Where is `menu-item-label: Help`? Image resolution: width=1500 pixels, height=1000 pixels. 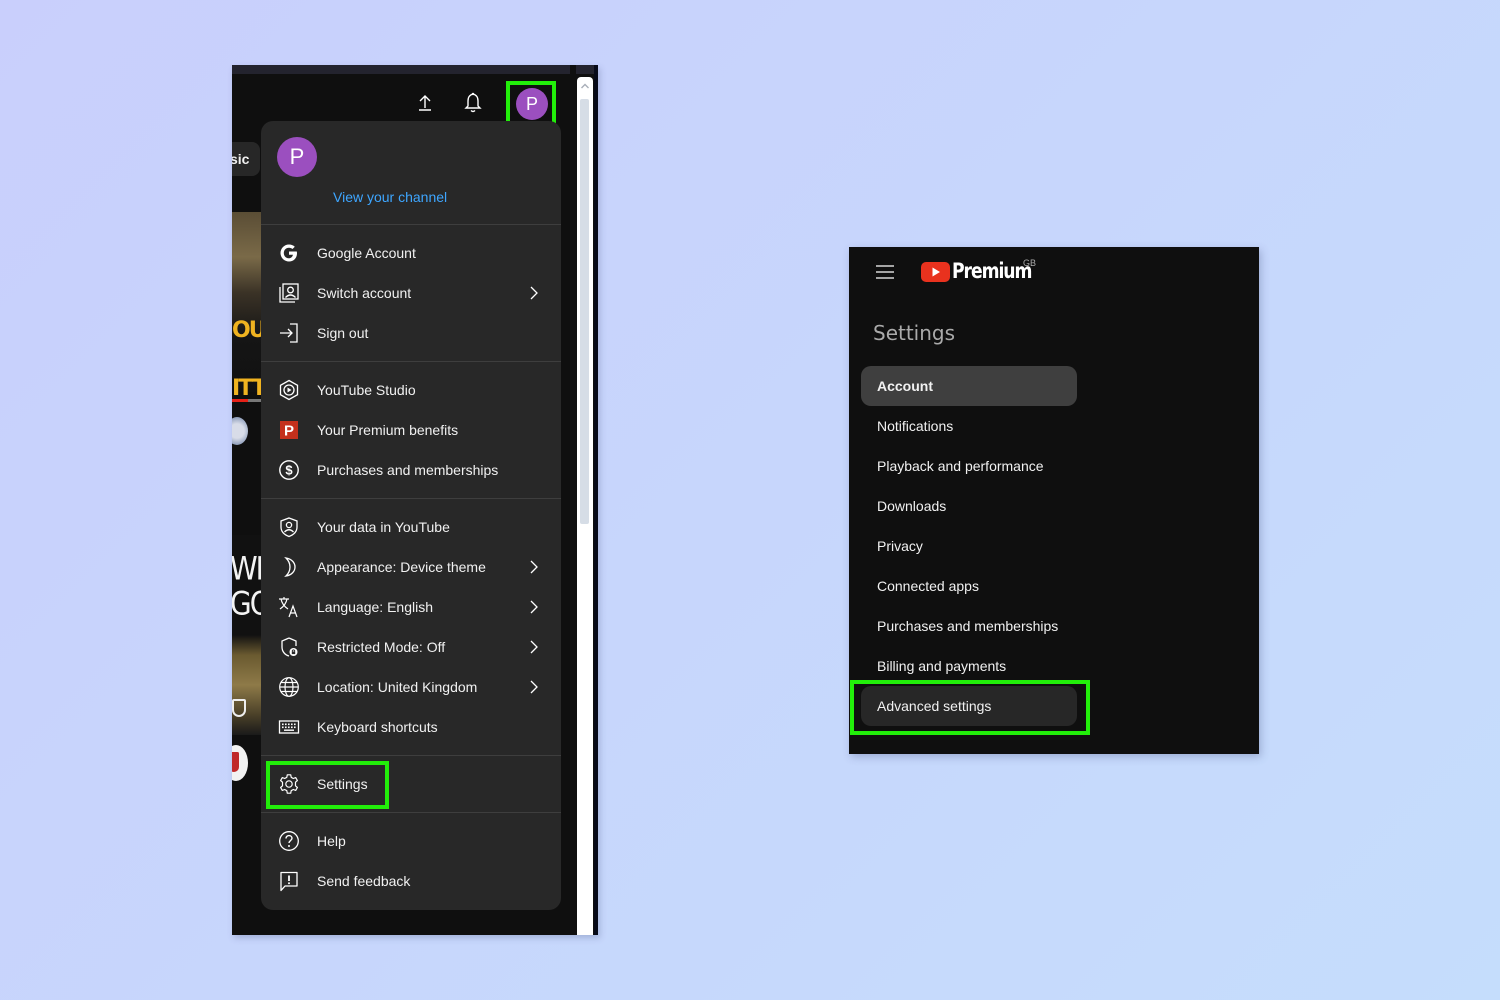 menu-item-label: Help is located at coordinates (331, 841).